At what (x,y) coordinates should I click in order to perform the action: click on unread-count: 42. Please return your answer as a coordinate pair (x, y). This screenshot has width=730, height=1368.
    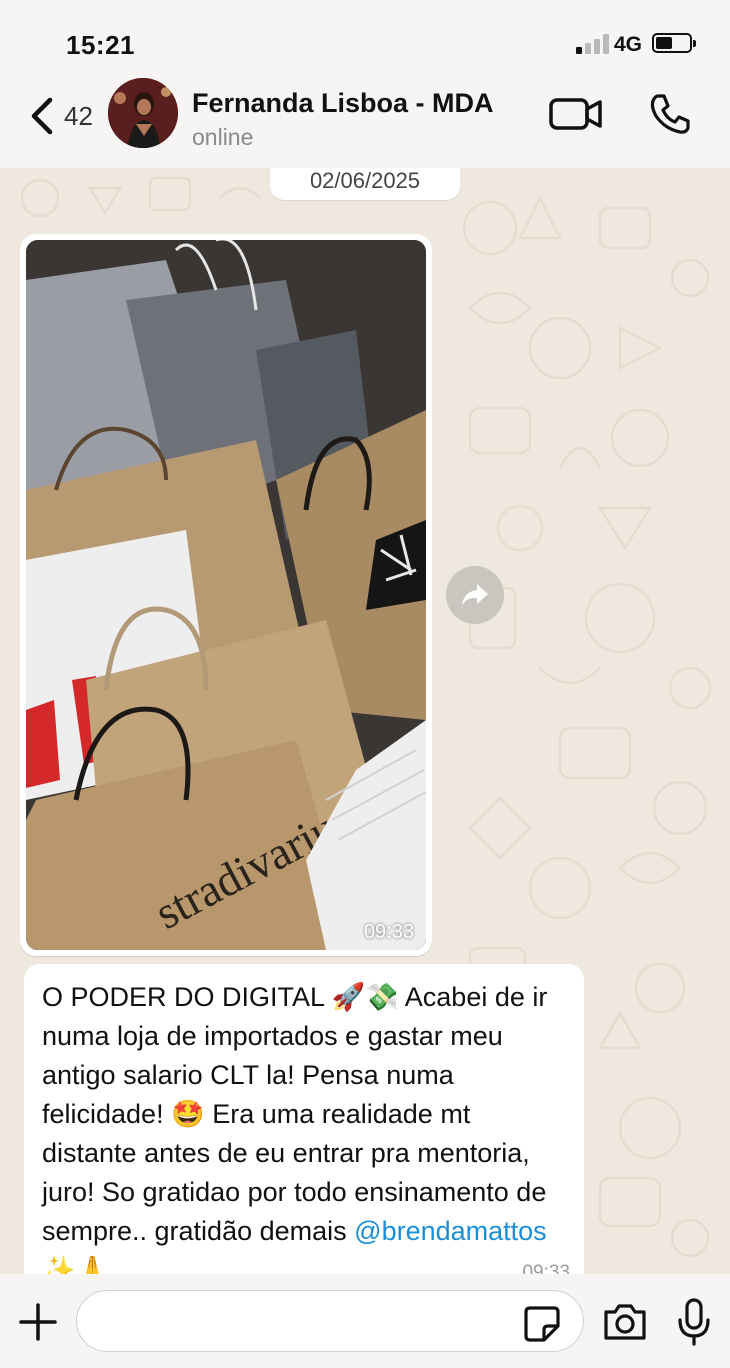
    Looking at the image, I should click on (78, 115).